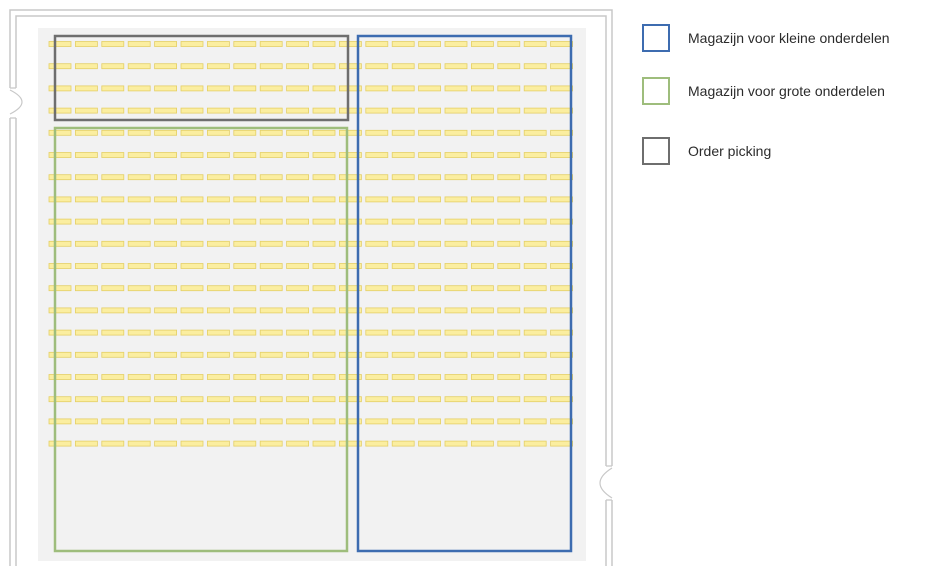 The width and height of the screenshot is (934, 570). I want to click on legend-label-large-parts: Magazijn voor grote onderdelen, so click(786, 91).